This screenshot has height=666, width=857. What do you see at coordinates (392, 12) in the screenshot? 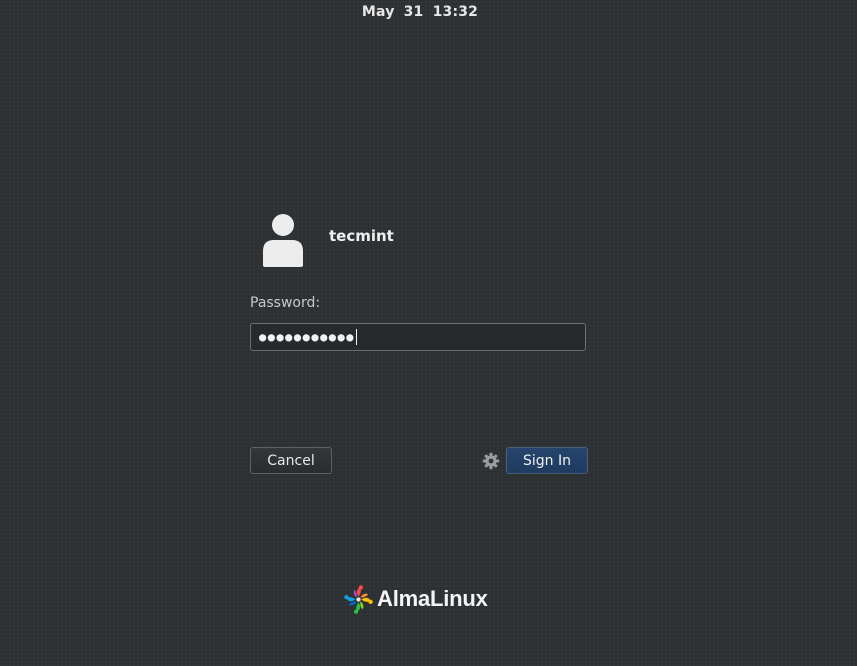
I see `clock-date: May 31` at bounding box center [392, 12].